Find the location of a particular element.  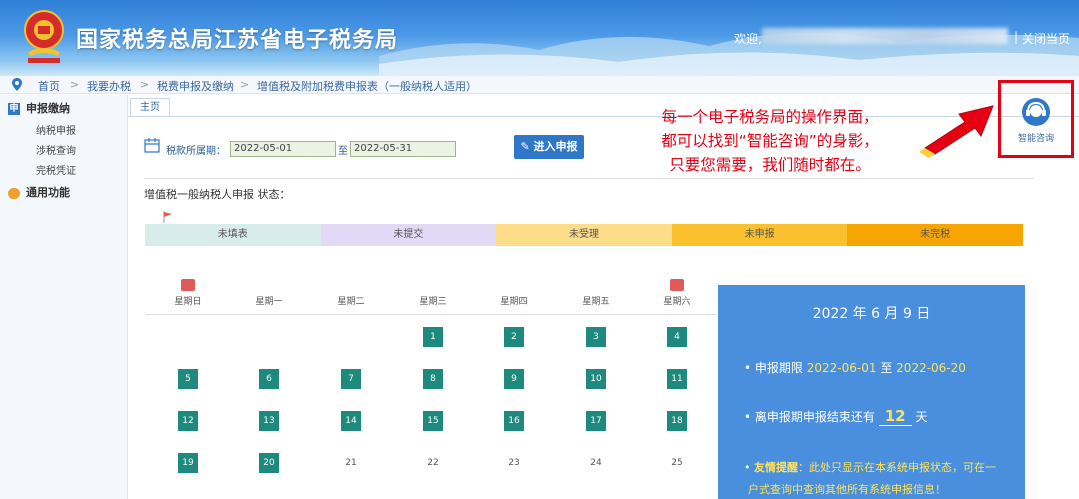

calendar-day: 24 is located at coordinates (596, 463).